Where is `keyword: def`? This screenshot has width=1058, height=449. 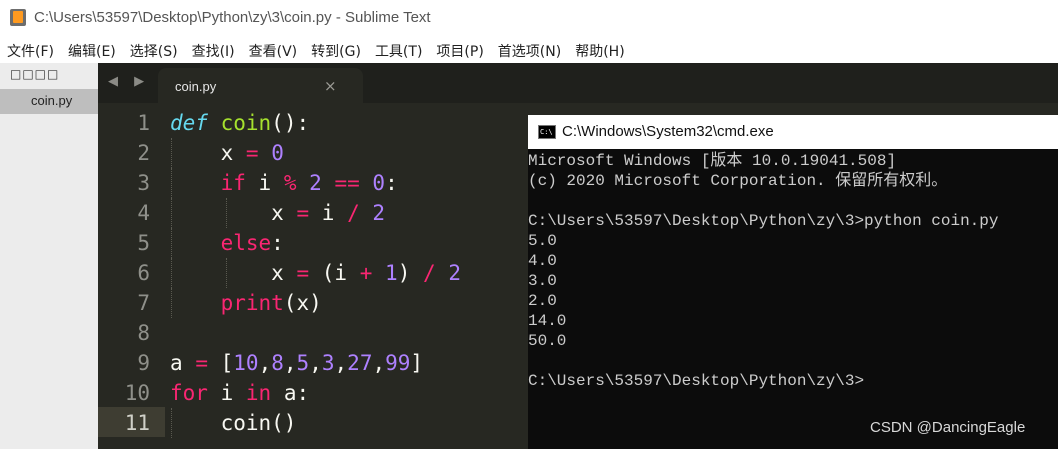
keyword: def is located at coordinates (189, 123).